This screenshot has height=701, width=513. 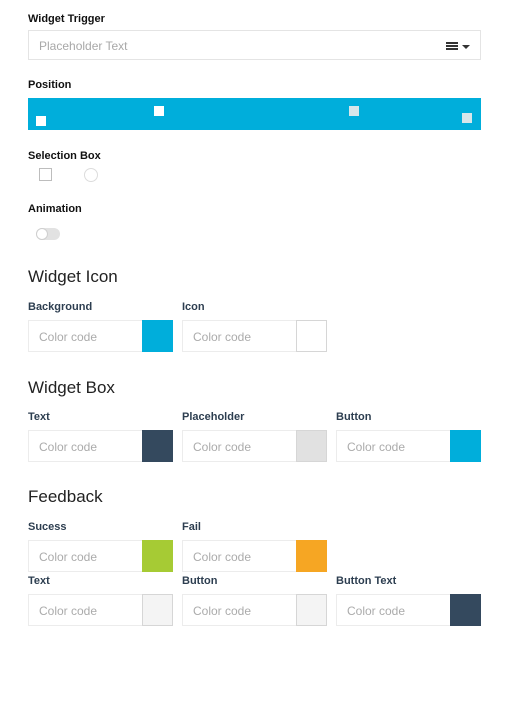 I want to click on icon-color-label: Icon, so click(x=193, y=307).